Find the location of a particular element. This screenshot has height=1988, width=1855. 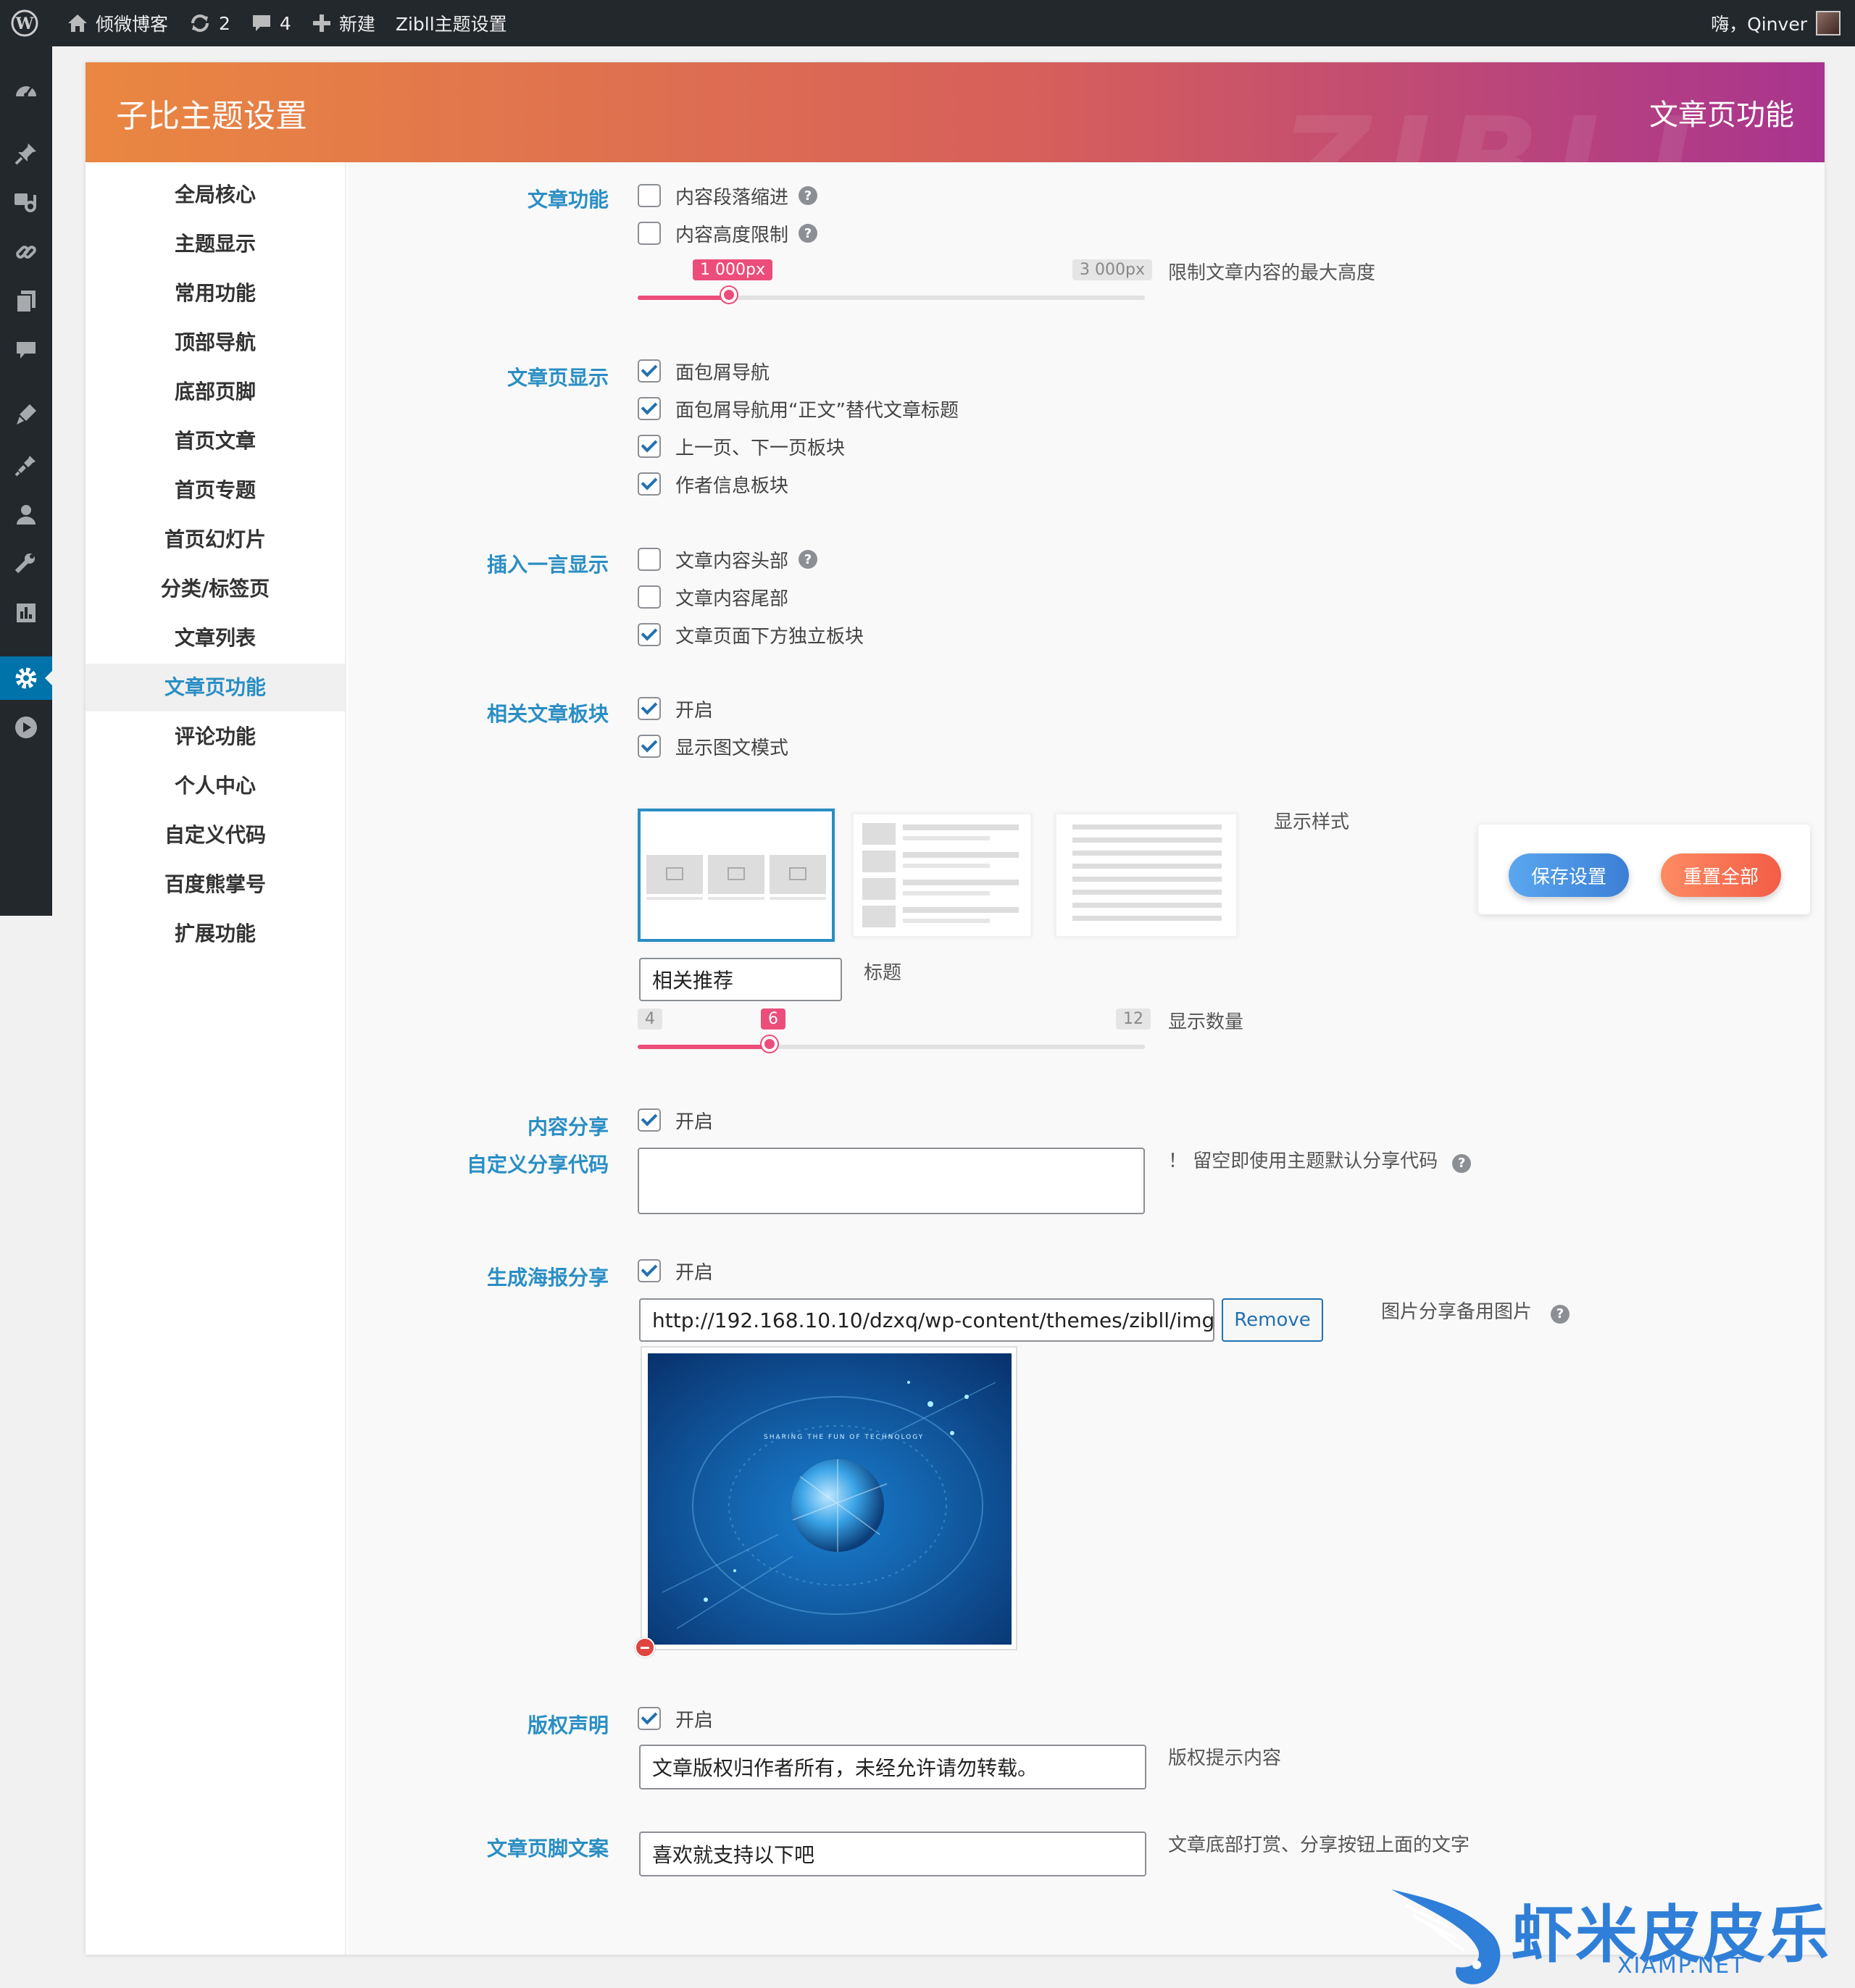

nav-item: 文章页功能 is located at coordinates (216, 687).